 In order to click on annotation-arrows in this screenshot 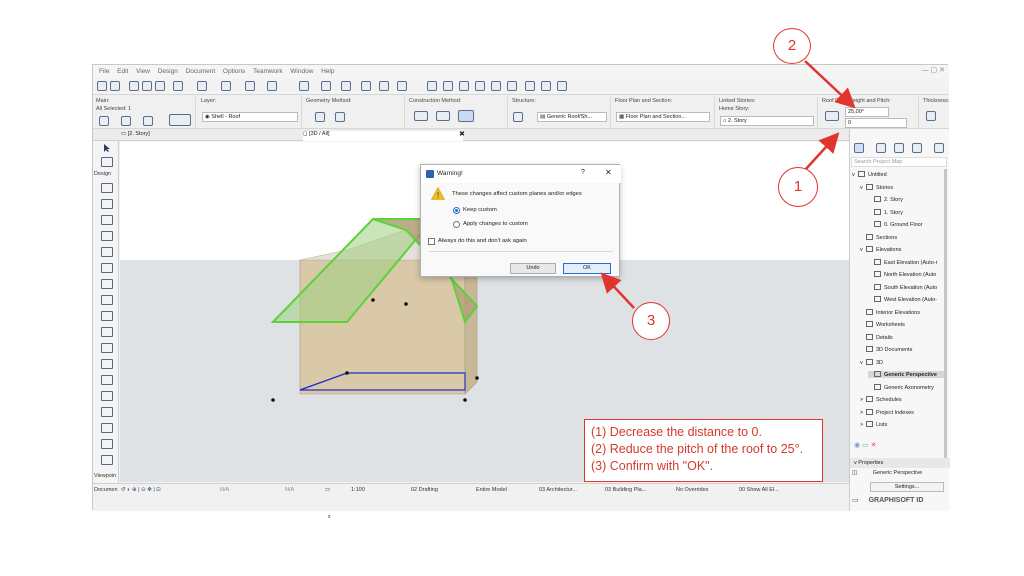, I will do `click(728, 184)`.